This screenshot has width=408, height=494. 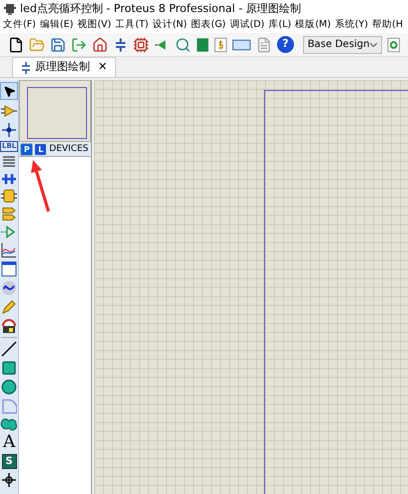 I want to click on exit-icon, so click(x=79, y=44).